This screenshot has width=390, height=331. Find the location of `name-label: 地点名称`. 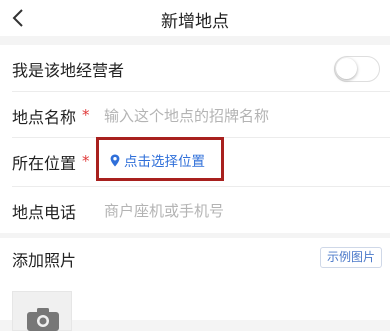

name-label: 地点名称 is located at coordinates (44, 117).